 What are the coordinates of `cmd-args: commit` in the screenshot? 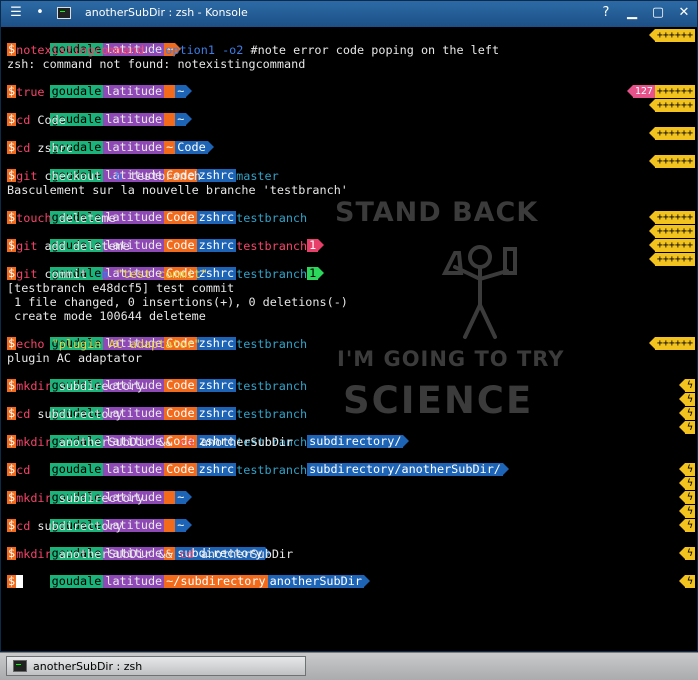 It's located at (66, 274).